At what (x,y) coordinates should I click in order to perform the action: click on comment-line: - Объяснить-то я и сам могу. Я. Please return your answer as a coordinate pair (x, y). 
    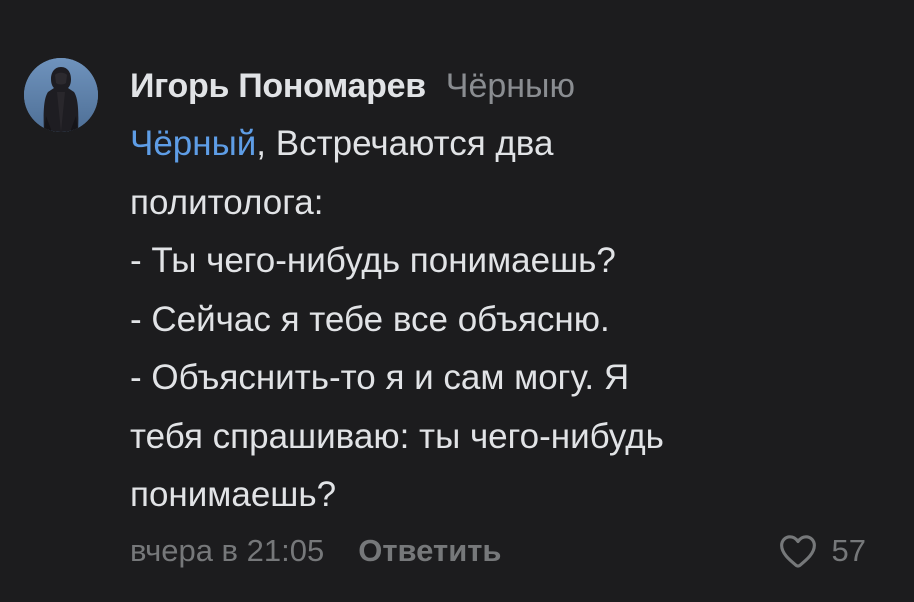
    Looking at the image, I should click on (380, 377).